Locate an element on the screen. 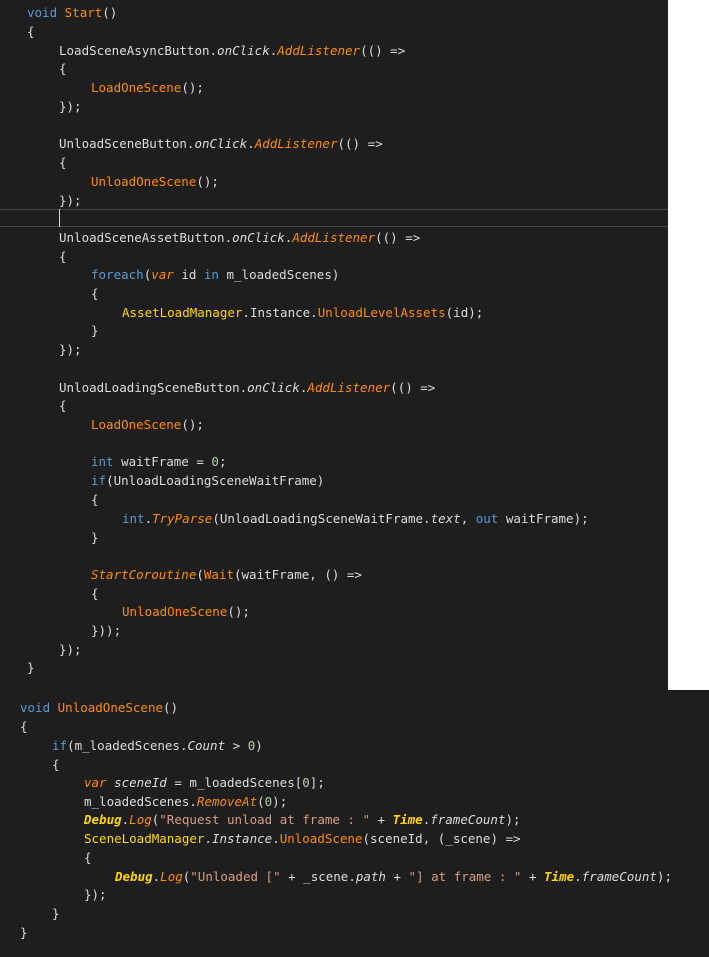 The width and height of the screenshot is (709, 957). code-token: text is located at coordinates (445, 518).